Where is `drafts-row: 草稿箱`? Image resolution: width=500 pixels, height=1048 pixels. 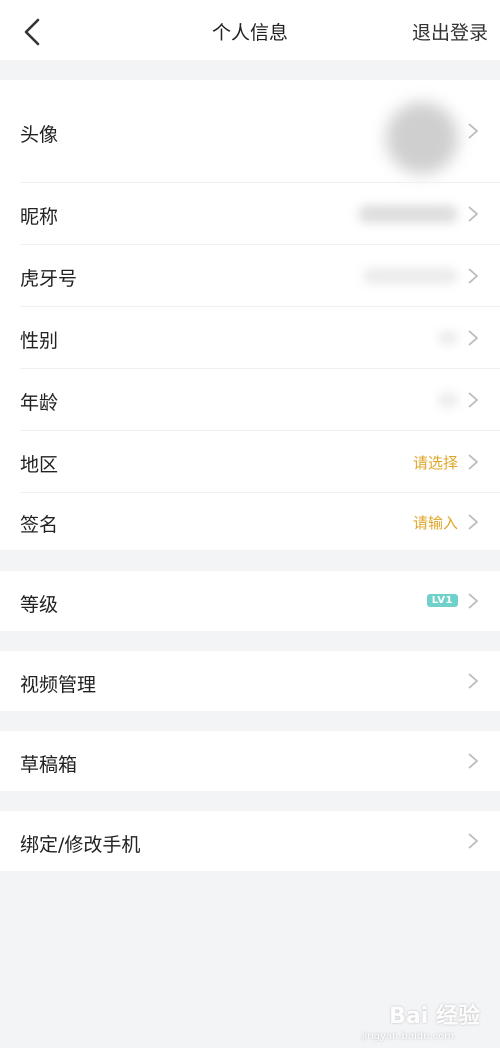
drafts-row: 草稿箱 is located at coordinates (250, 761).